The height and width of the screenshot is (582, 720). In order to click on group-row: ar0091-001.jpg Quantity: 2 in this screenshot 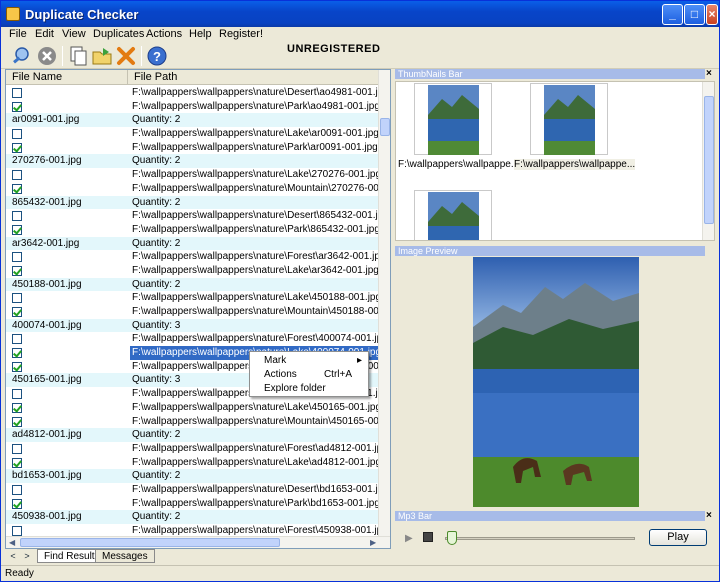, I will do `click(193, 120)`.